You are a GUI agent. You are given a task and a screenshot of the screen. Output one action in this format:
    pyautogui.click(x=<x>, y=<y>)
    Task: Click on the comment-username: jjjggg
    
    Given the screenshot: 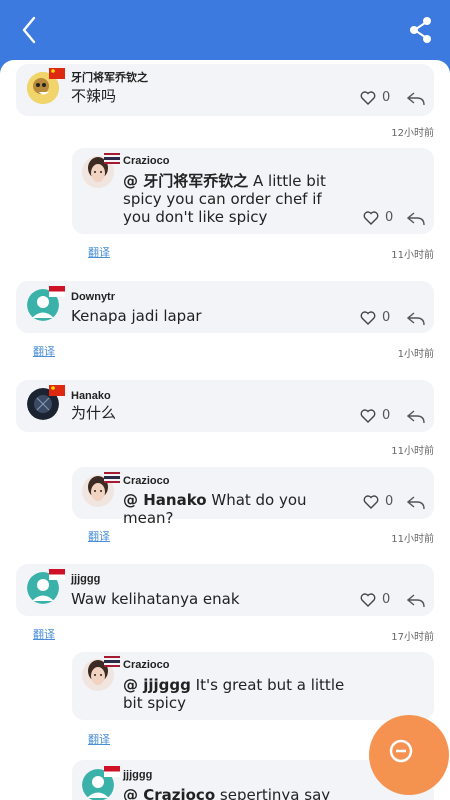 What is the action you would take?
    pyautogui.click(x=85, y=579)
    